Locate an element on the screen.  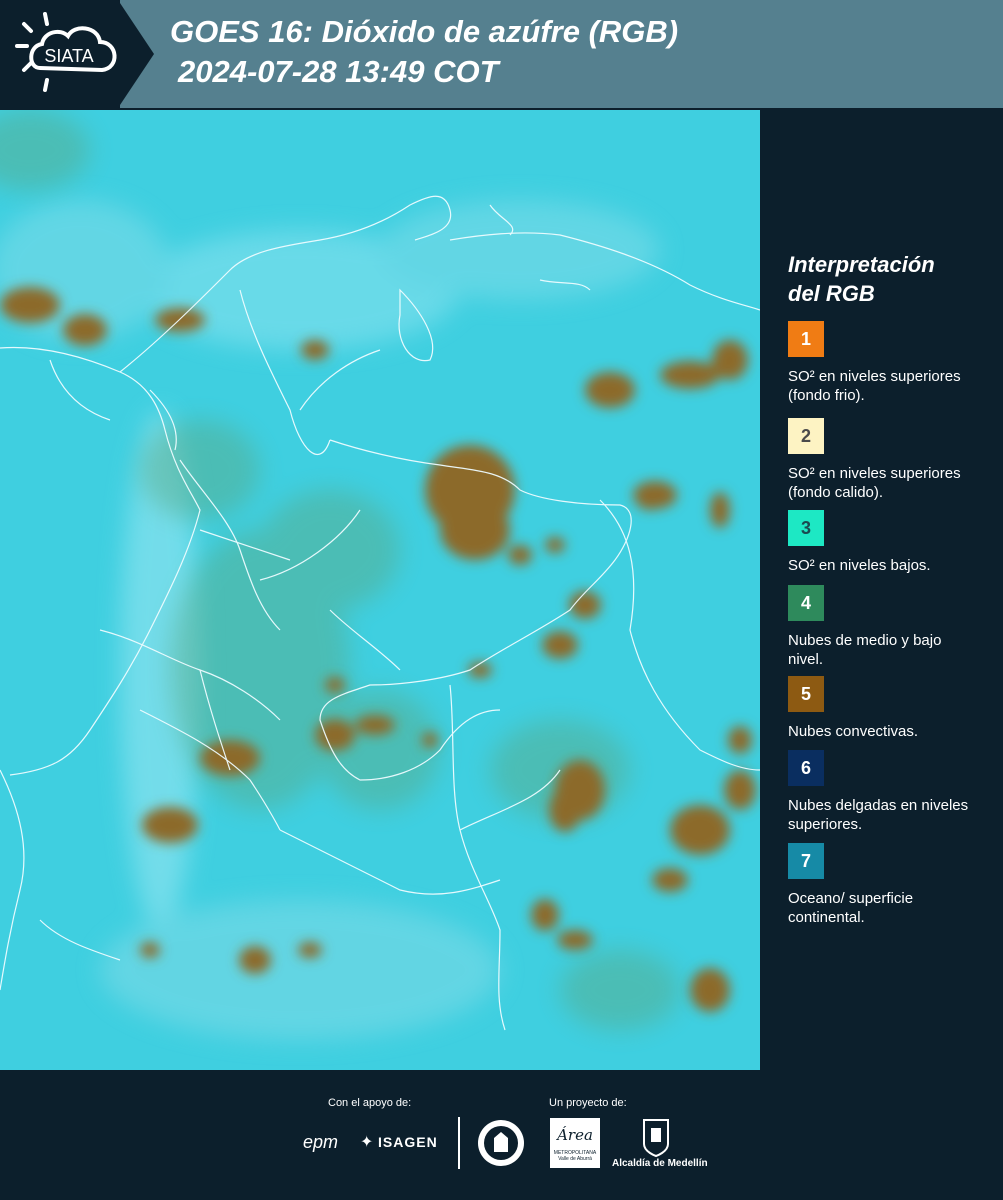
legend-swatch-5: 5 is located at coordinates (806, 694).